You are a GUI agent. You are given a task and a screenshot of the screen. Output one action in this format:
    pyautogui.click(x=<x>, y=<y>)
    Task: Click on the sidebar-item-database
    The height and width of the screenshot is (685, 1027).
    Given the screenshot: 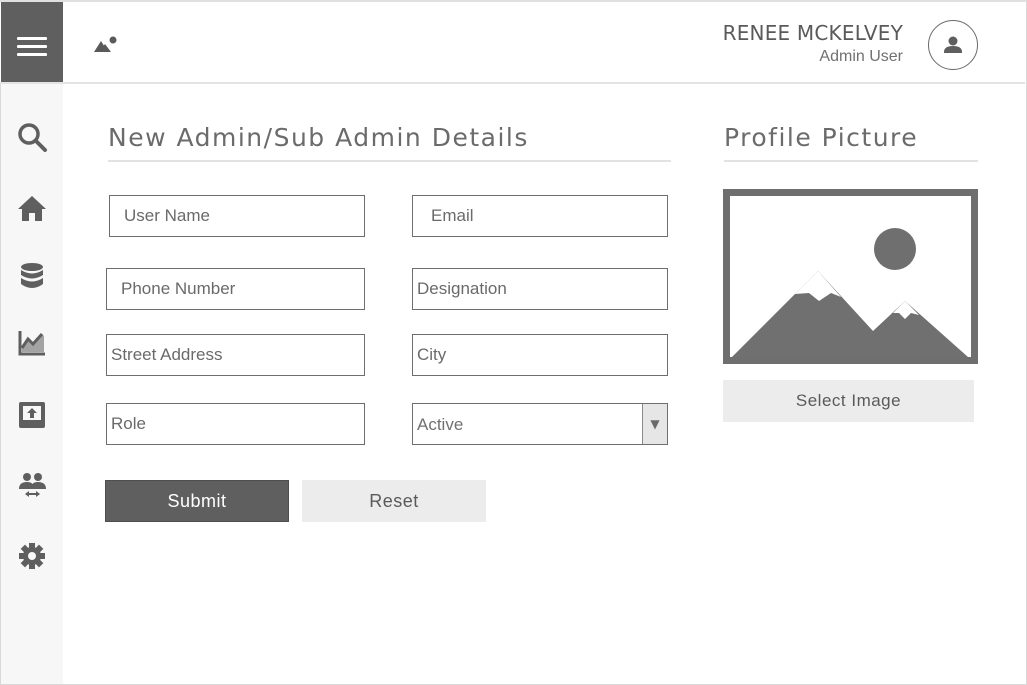 What is the action you would take?
    pyautogui.click(x=32, y=278)
    